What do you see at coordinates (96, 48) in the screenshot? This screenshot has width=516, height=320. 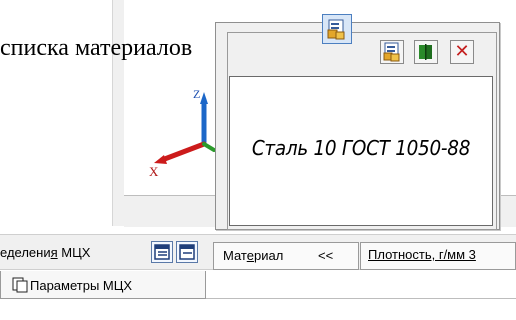 I see `page-heading: списка материалов` at bounding box center [96, 48].